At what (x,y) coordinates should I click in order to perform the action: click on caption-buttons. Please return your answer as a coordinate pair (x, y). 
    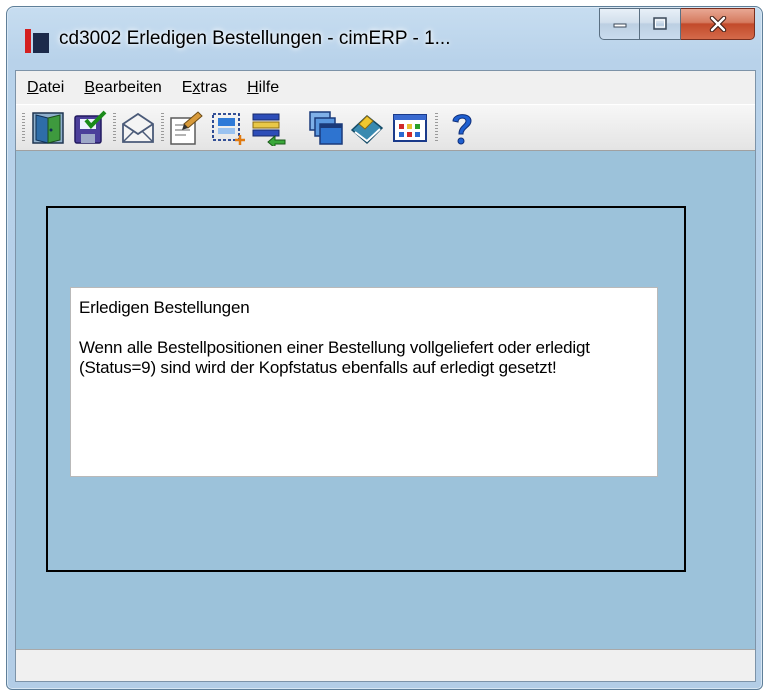
    Looking at the image, I should click on (677, 24).